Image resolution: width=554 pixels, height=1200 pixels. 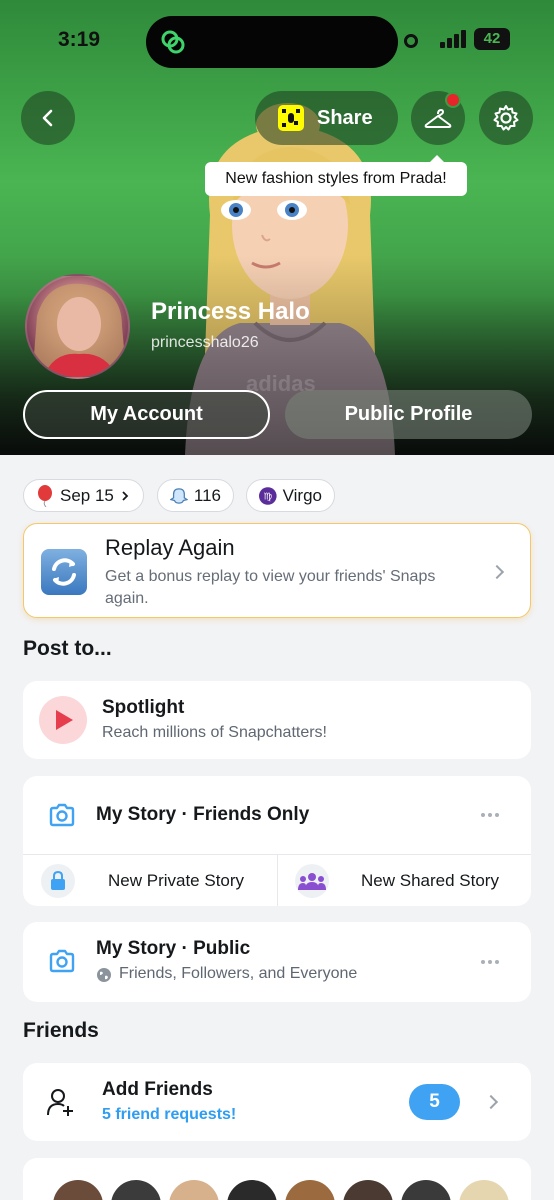 I want to click on group-icon, so click(x=312, y=881).